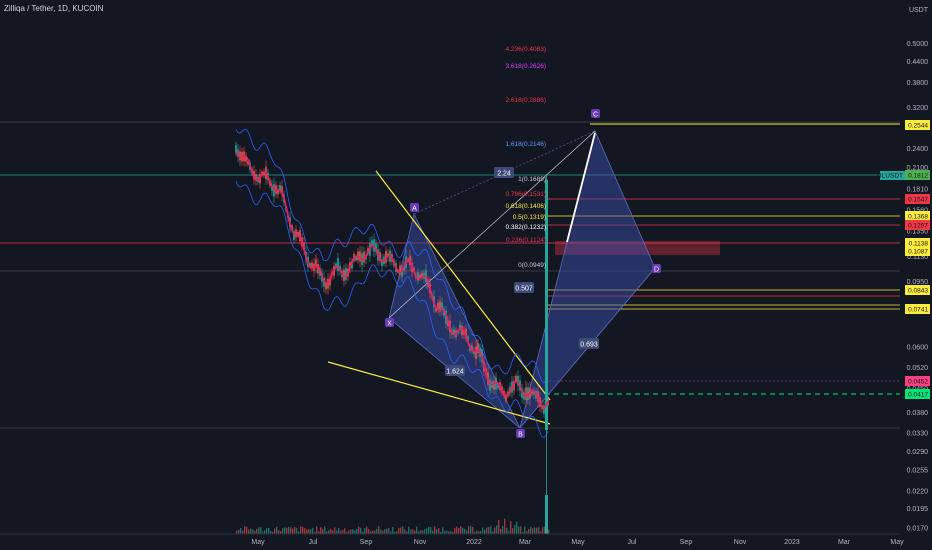 The width and height of the screenshot is (932, 550). I want to click on time-tick: Sep, so click(366, 542).